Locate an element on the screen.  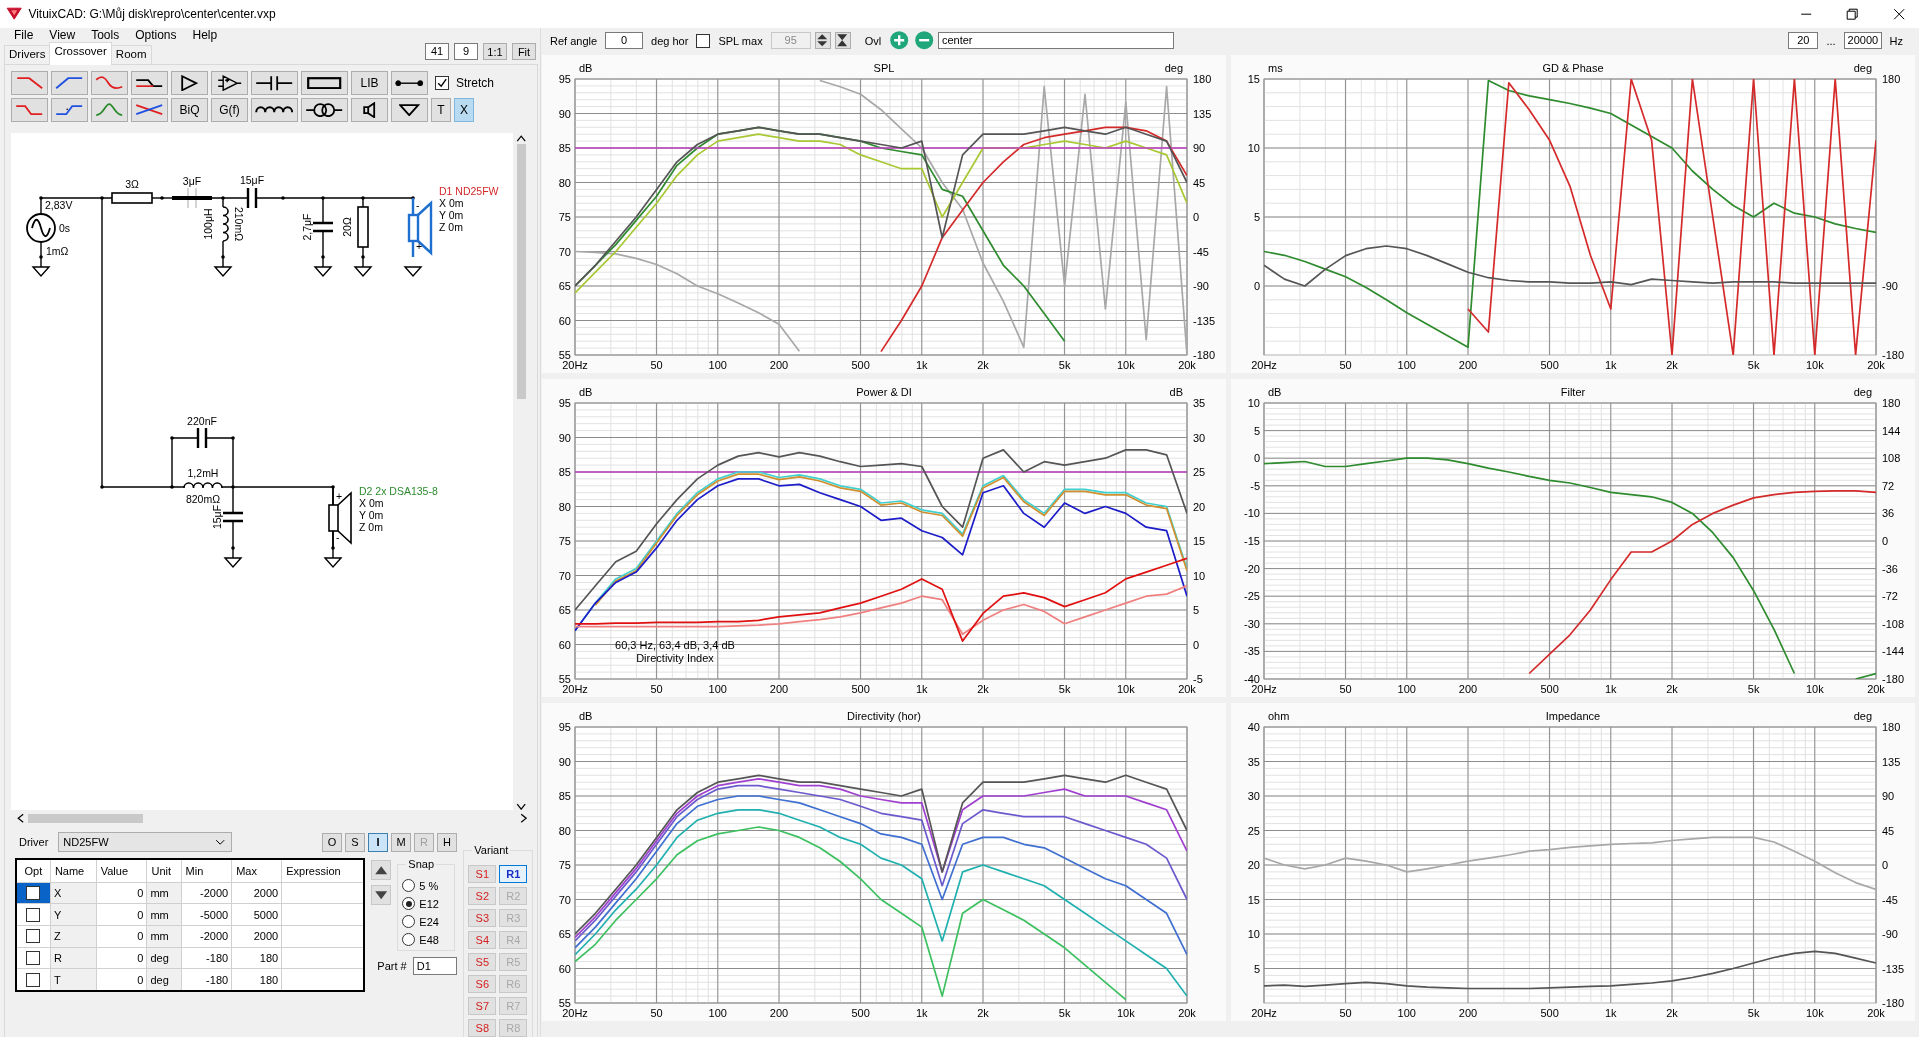
radio-label: E24 is located at coordinates (429, 921).